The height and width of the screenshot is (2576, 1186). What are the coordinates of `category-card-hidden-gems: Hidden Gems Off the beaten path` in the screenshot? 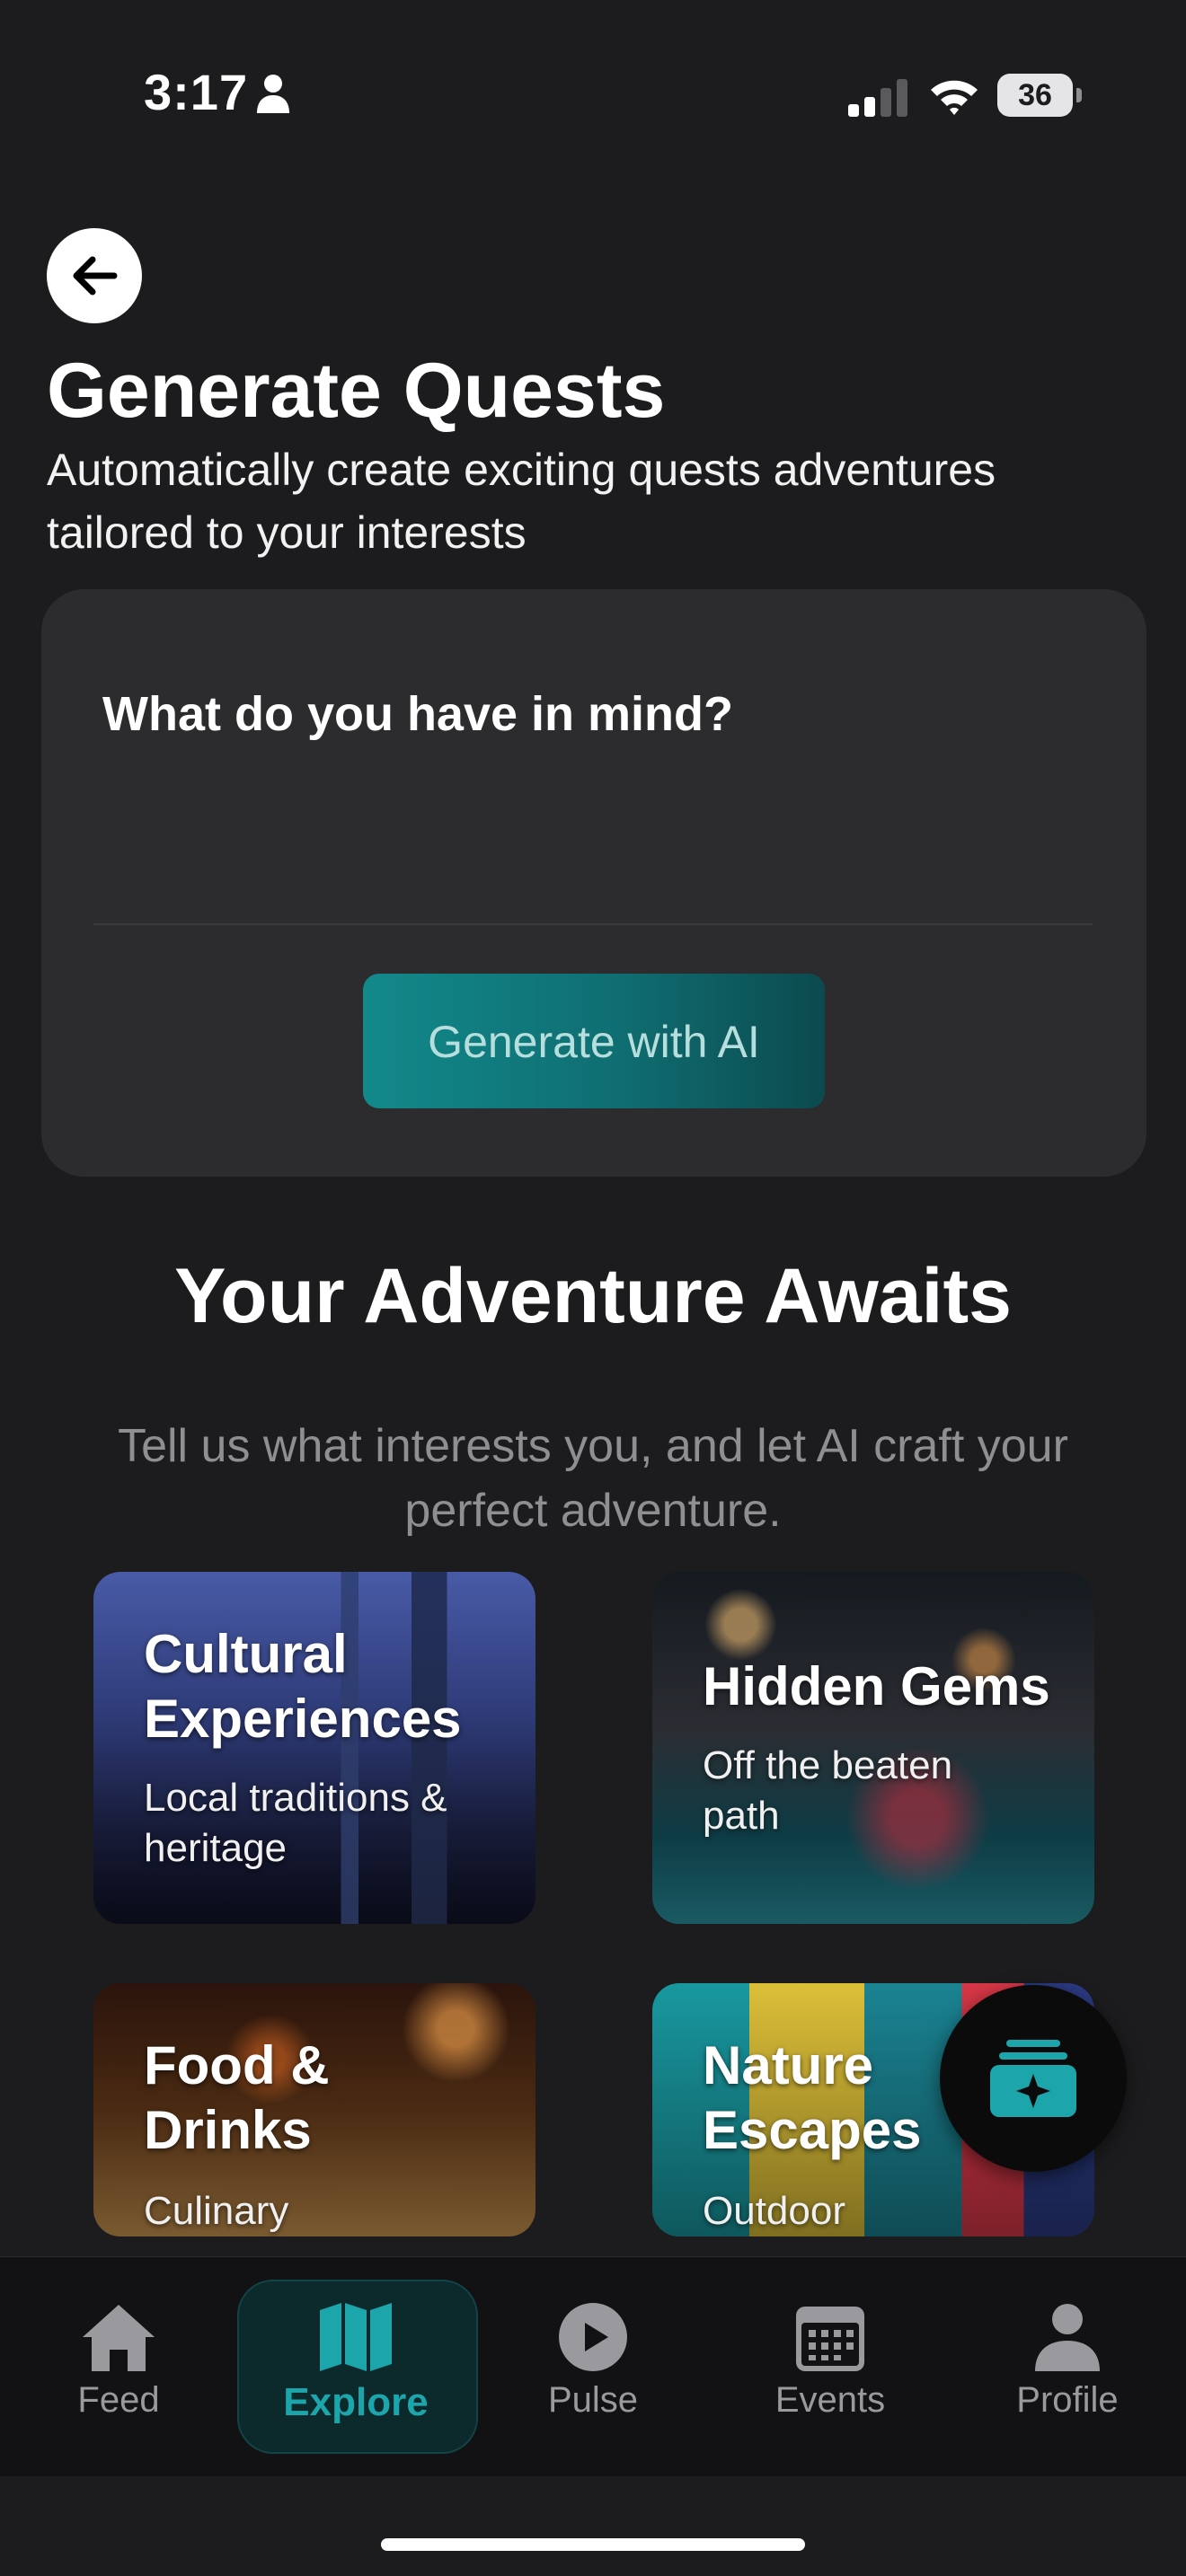 It's located at (873, 1748).